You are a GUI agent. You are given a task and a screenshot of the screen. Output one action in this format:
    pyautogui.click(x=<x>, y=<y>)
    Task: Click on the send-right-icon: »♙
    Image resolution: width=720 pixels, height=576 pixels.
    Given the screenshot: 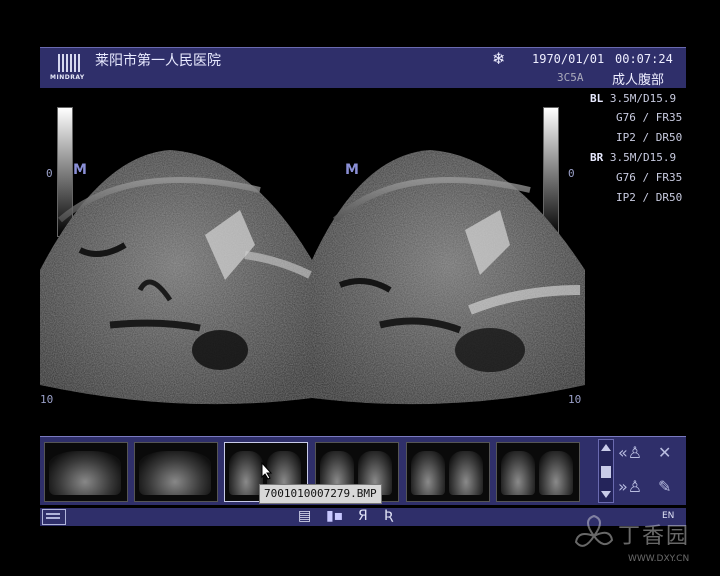 What is the action you would take?
    pyautogui.click(x=630, y=486)
    